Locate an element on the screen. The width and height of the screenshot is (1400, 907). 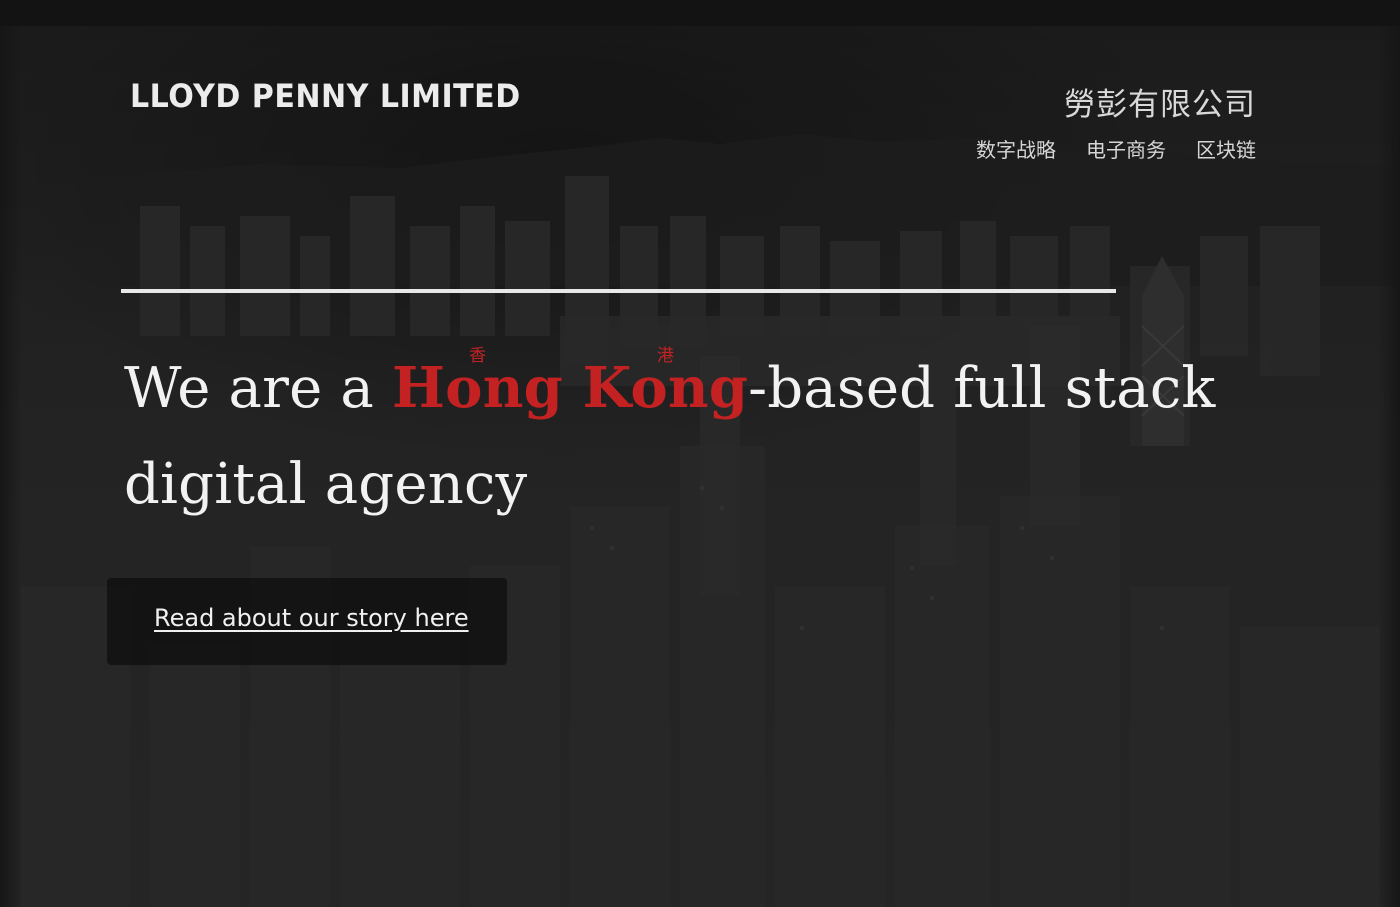
annotation-gong: 港 is located at coordinates (665, 356).